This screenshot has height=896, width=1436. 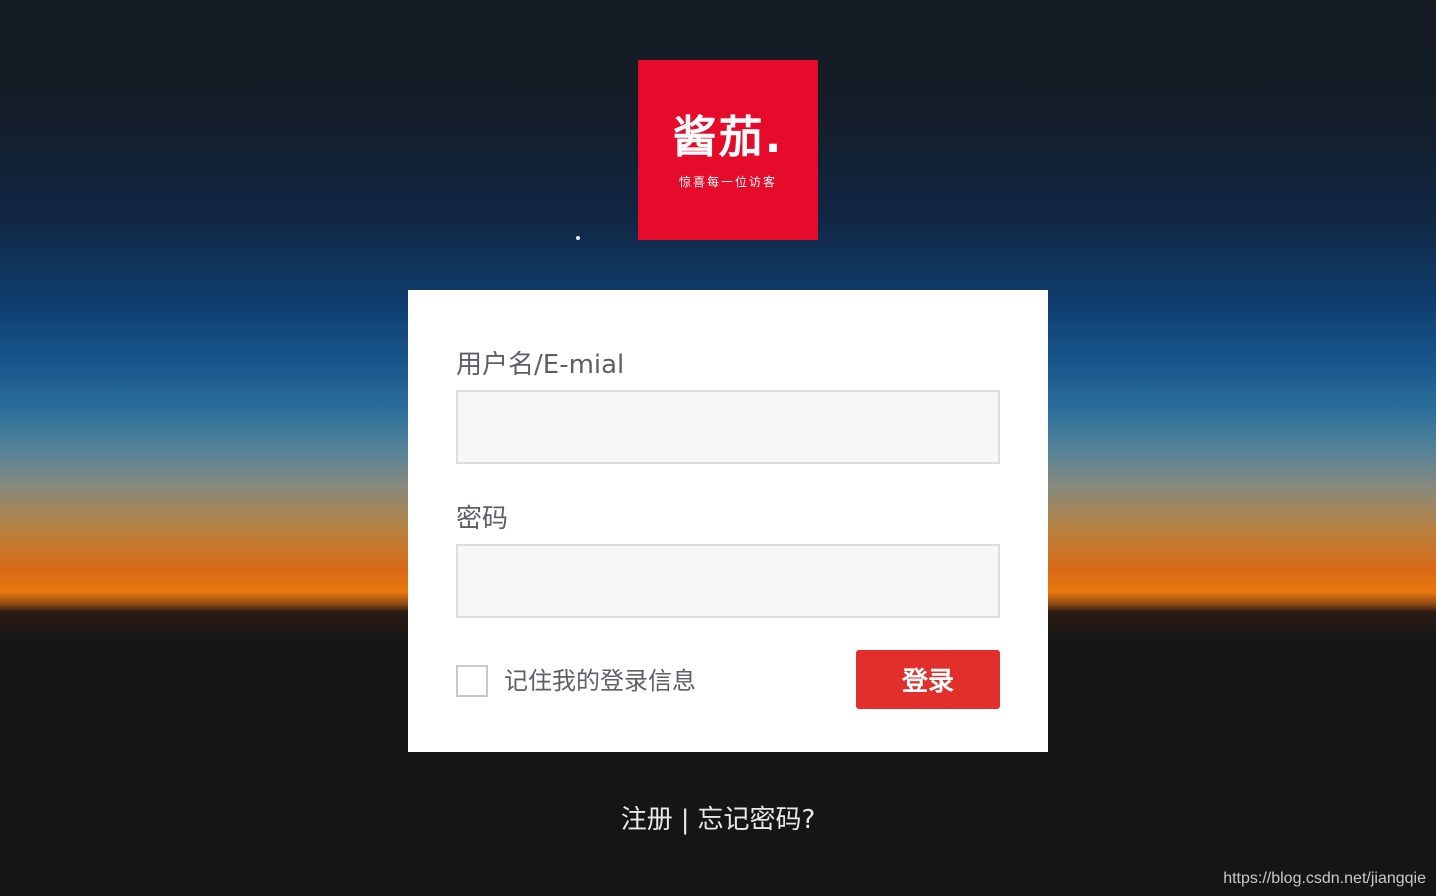 What do you see at coordinates (728, 581) in the screenshot?
I see `password-input` at bounding box center [728, 581].